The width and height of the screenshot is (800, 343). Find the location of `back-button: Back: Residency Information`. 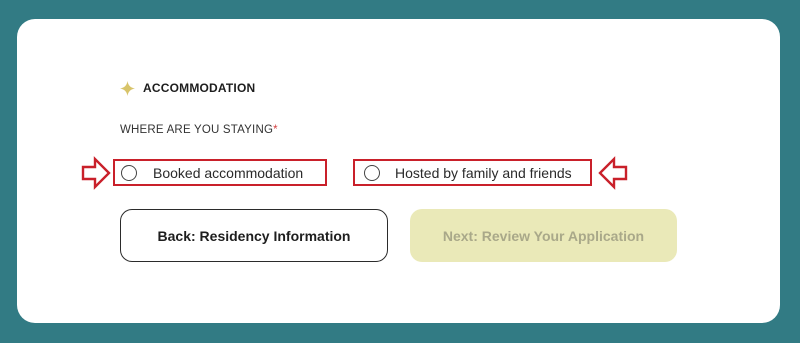

back-button: Back: Residency Information is located at coordinates (254, 235).